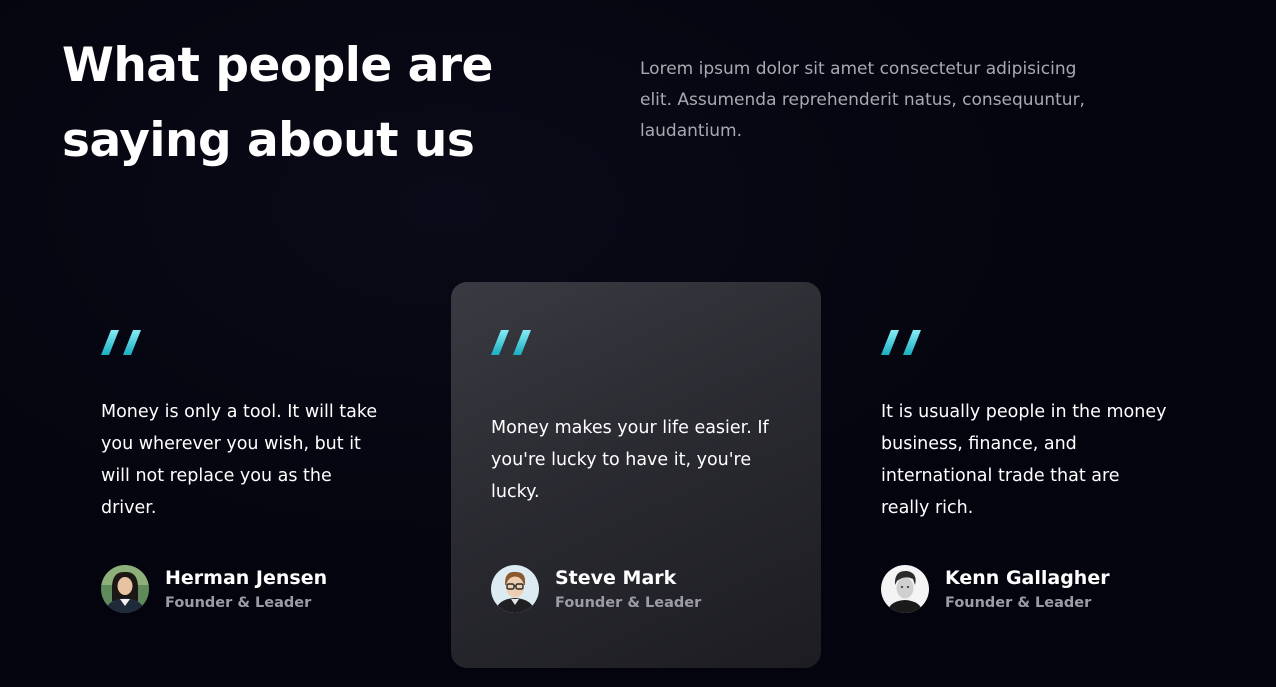 The width and height of the screenshot is (1276, 687). What do you see at coordinates (1027, 578) in the screenshot?
I see `author-name: Kenn Gallagher` at bounding box center [1027, 578].